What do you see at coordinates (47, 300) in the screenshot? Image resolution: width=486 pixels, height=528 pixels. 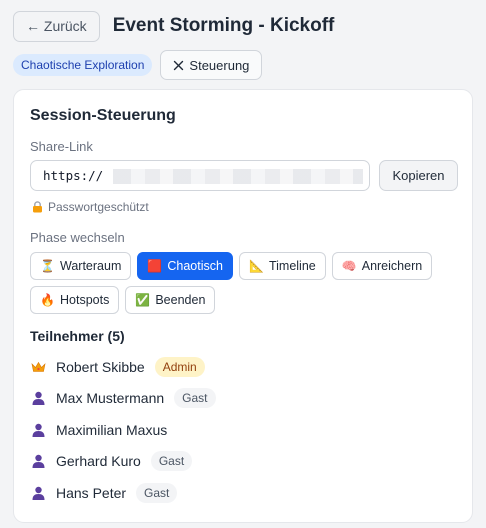 I see `fire-icon: 🔥` at bounding box center [47, 300].